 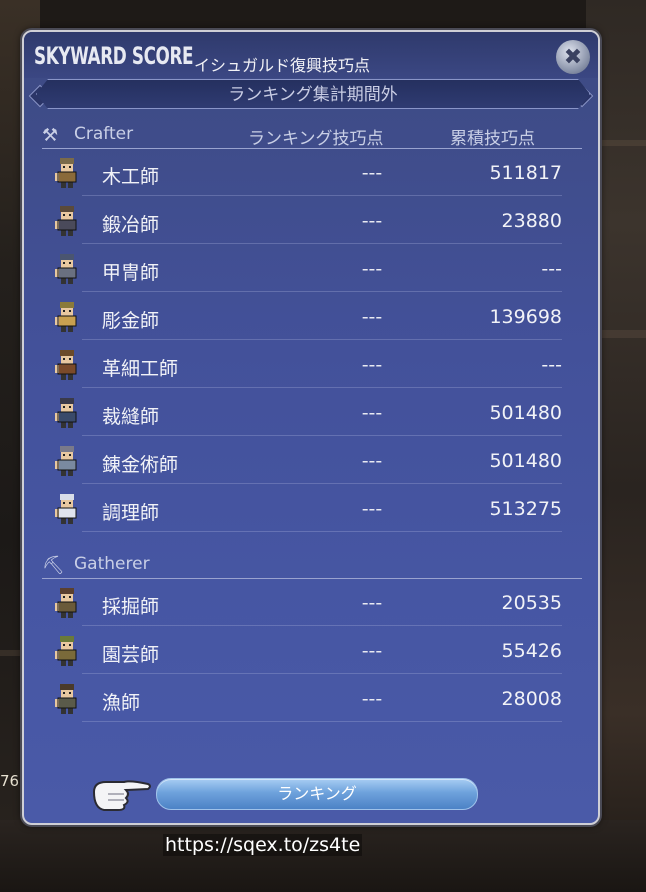 What do you see at coordinates (131, 655) in the screenshot?
I see `job-name: 園芸師` at bounding box center [131, 655].